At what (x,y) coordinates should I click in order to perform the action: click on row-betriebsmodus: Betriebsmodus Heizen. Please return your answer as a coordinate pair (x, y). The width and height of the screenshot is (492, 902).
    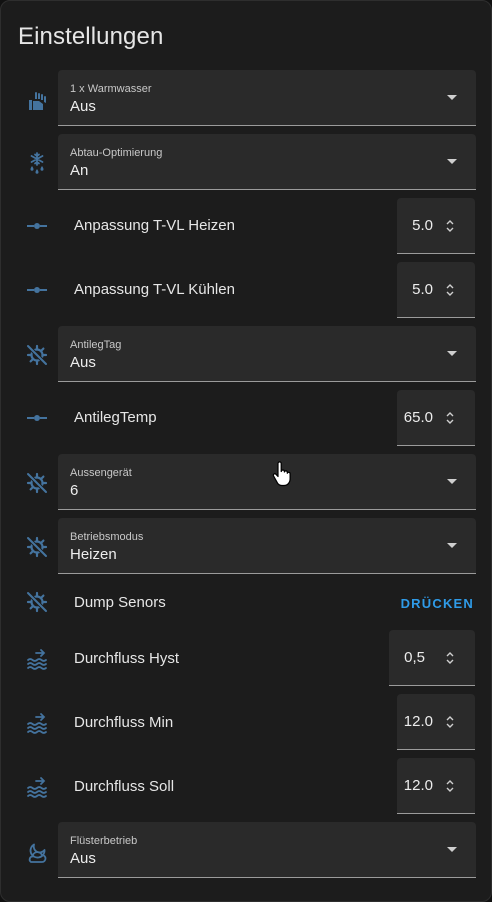
    Looking at the image, I should click on (246, 546).